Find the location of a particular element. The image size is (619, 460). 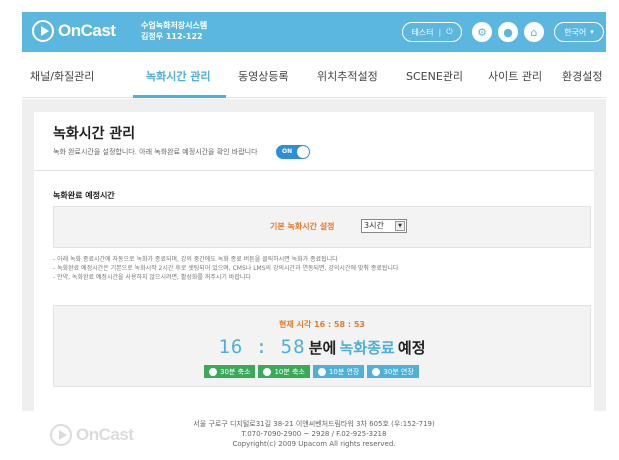

tab-video-register: 동영상등록 is located at coordinates (263, 76).